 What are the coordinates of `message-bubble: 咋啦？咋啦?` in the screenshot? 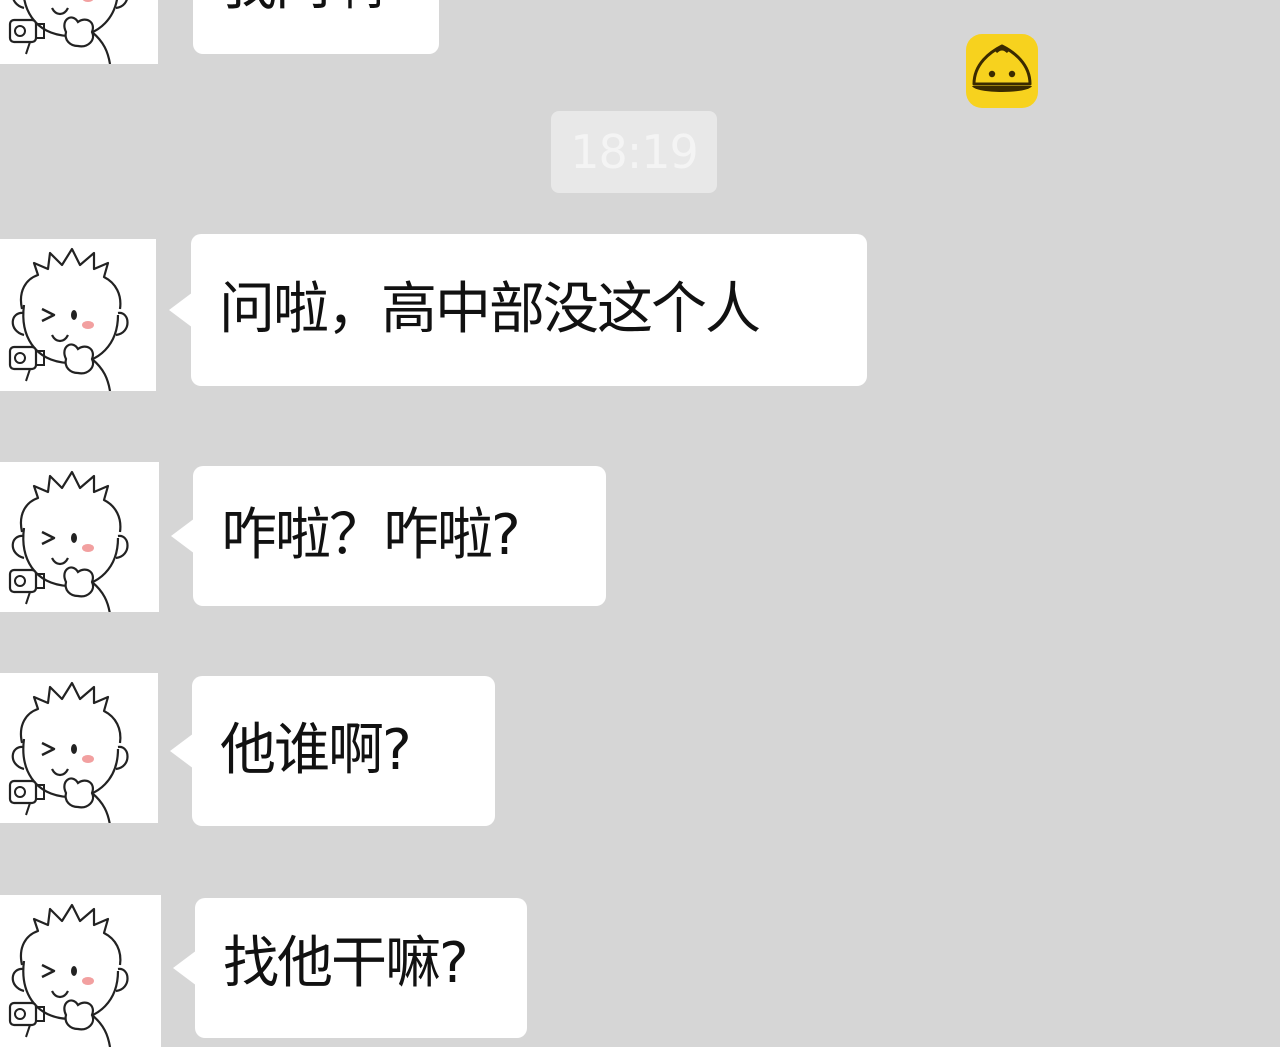 It's located at (388, 536).